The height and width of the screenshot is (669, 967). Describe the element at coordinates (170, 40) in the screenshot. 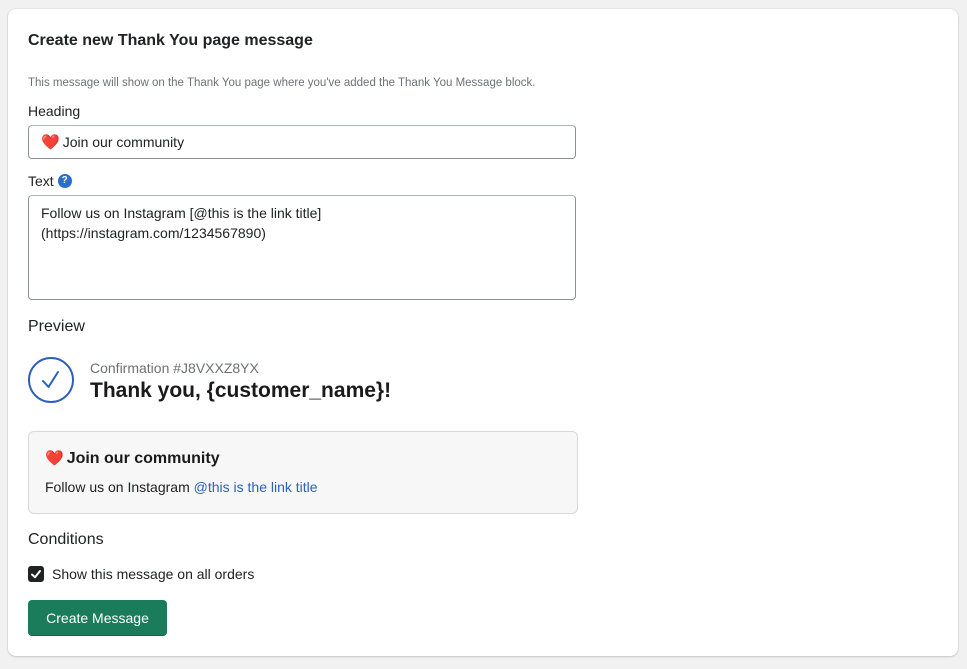

I see `page-title: Create new Thank You page message` at that location.